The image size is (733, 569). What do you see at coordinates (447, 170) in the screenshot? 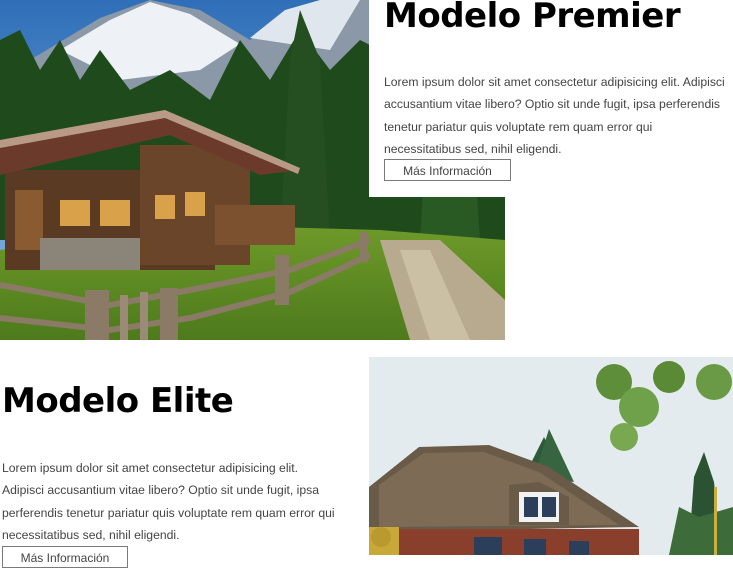
I see `premier-more-info-button: Más Información` at bounding box center [447, 170].